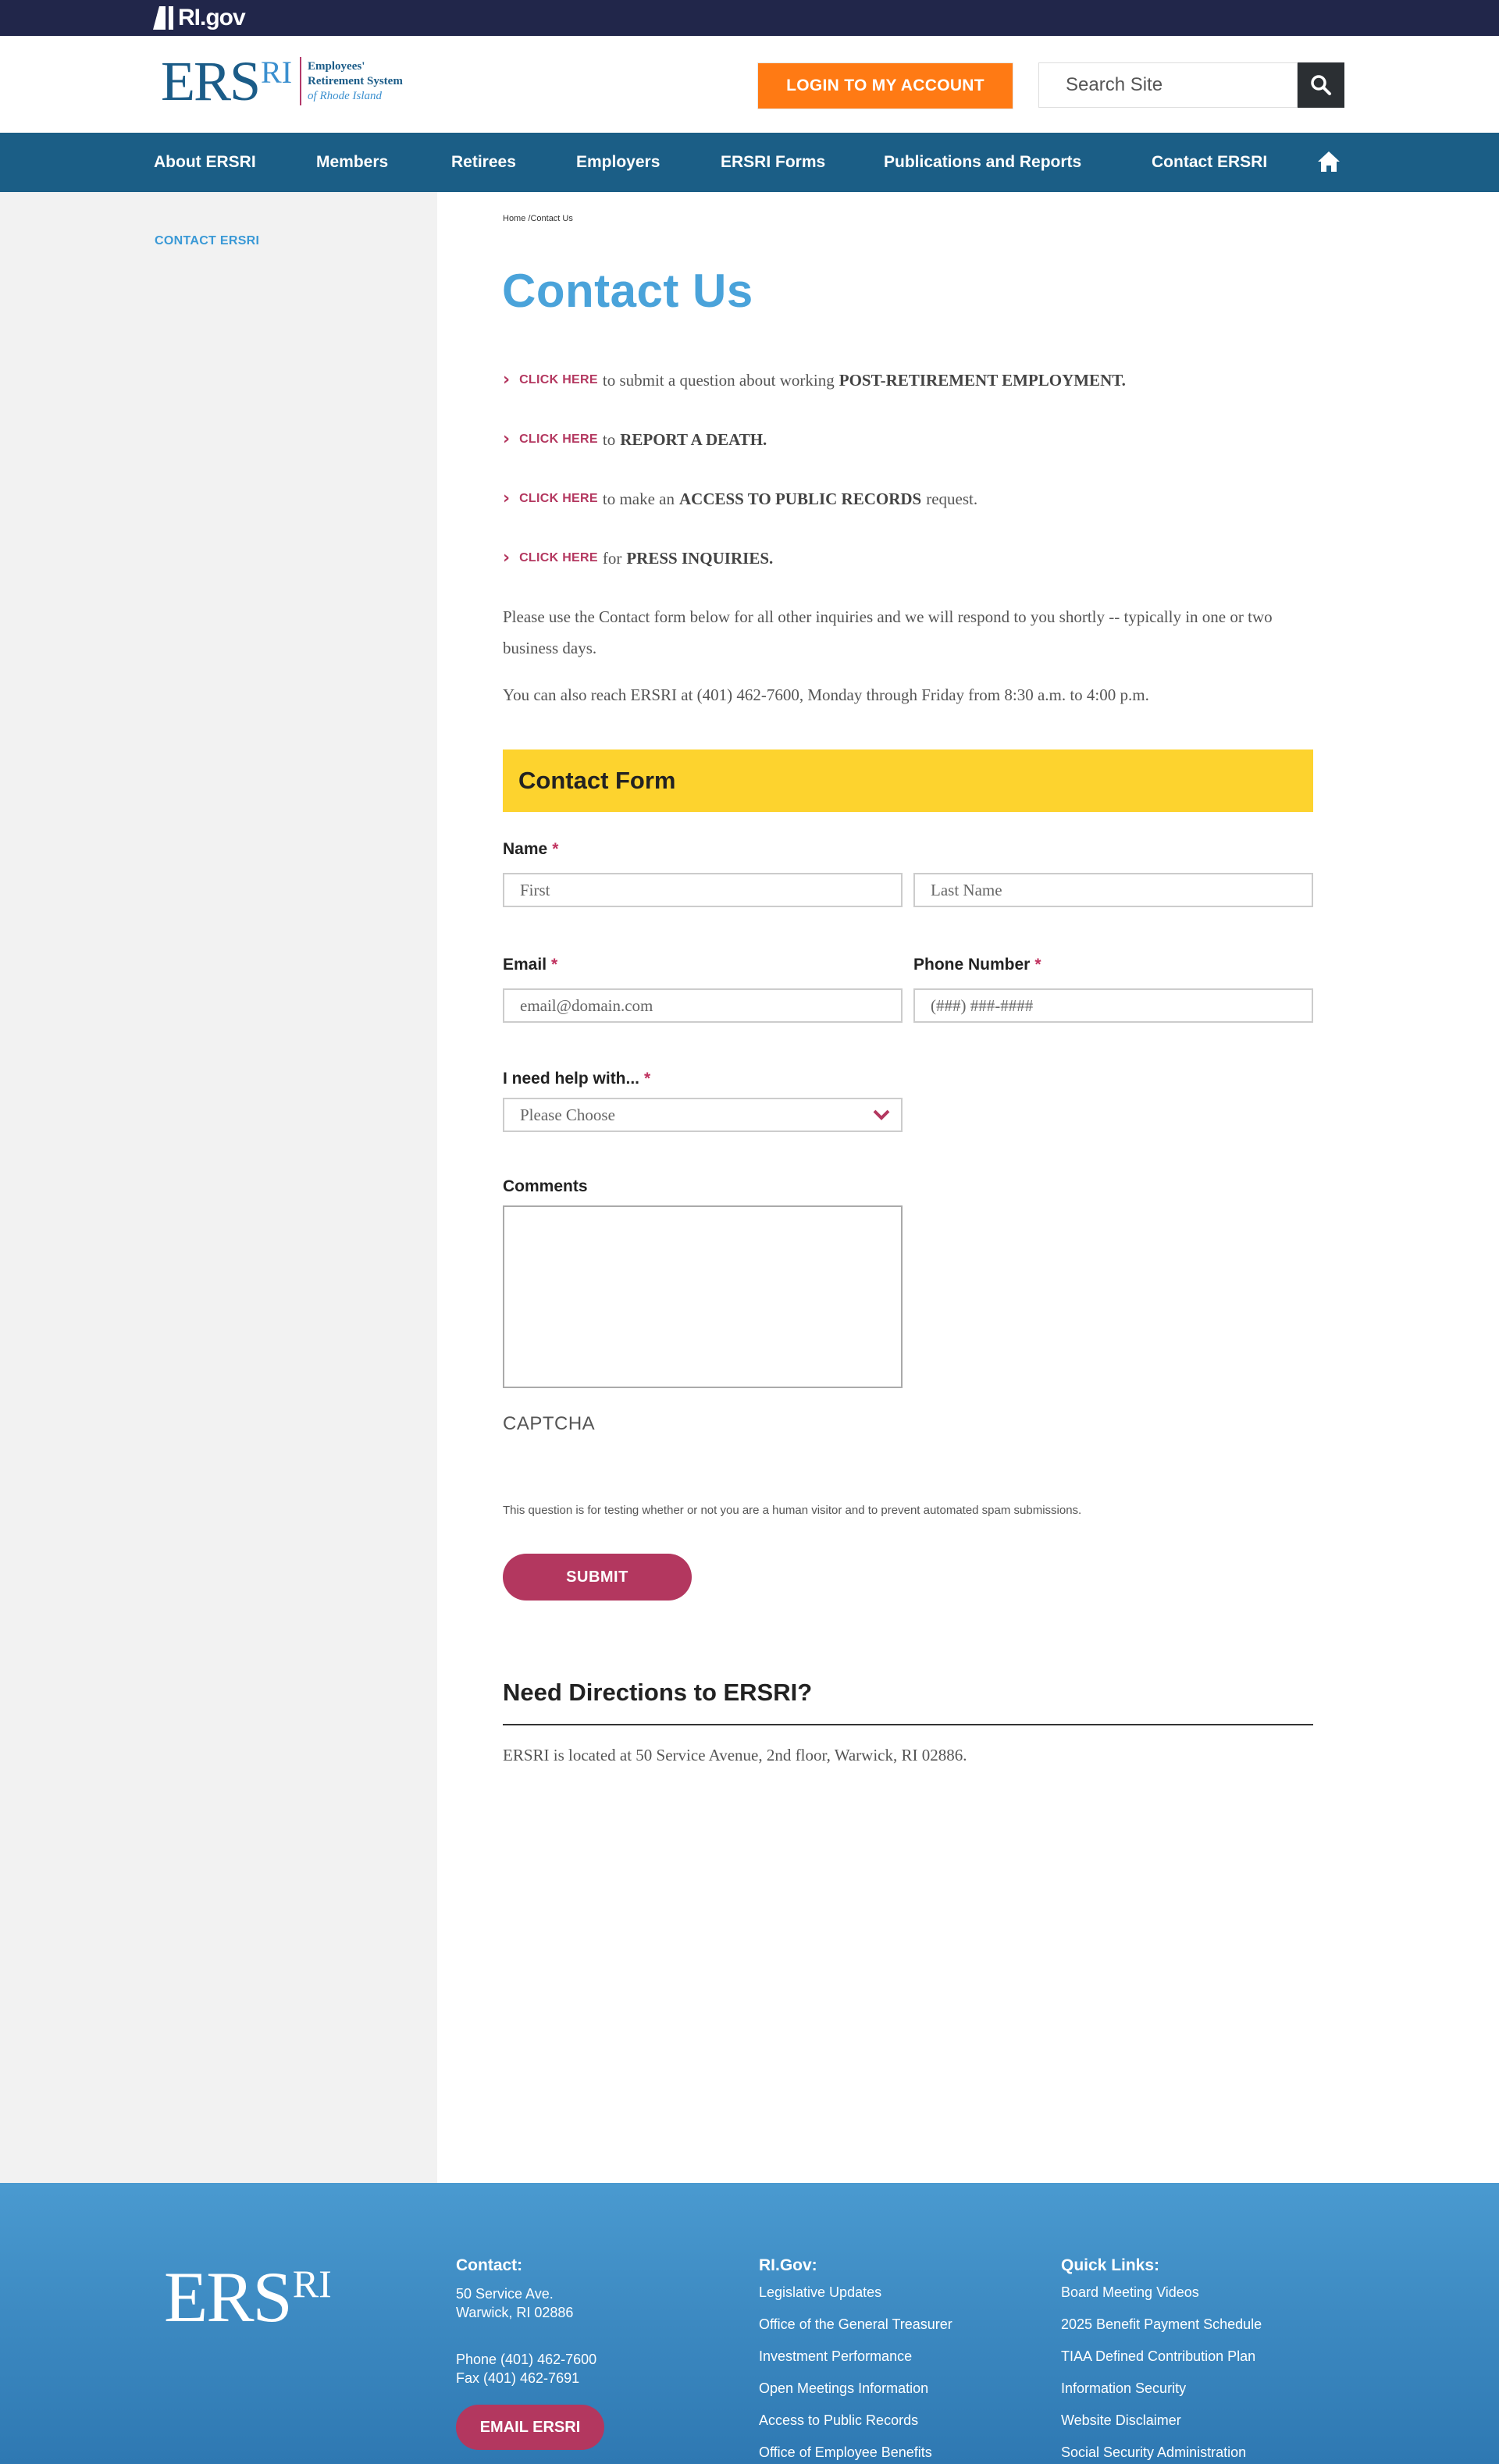  Describe the element at coordinates (312, 2284) in the screenshot. I see `footer-logo-ri: RI` at that location.